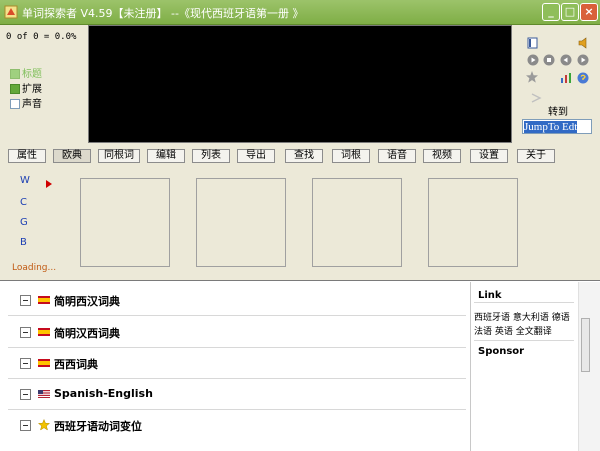 Image resolution: width=600 pixels, height=451 pixels. Describe the element at coordinates (163, 13) in the screenshot. I see `window-title: 单词探索者 V4.59【未注册】 --《现代西班牙语第一册 》` at that location.